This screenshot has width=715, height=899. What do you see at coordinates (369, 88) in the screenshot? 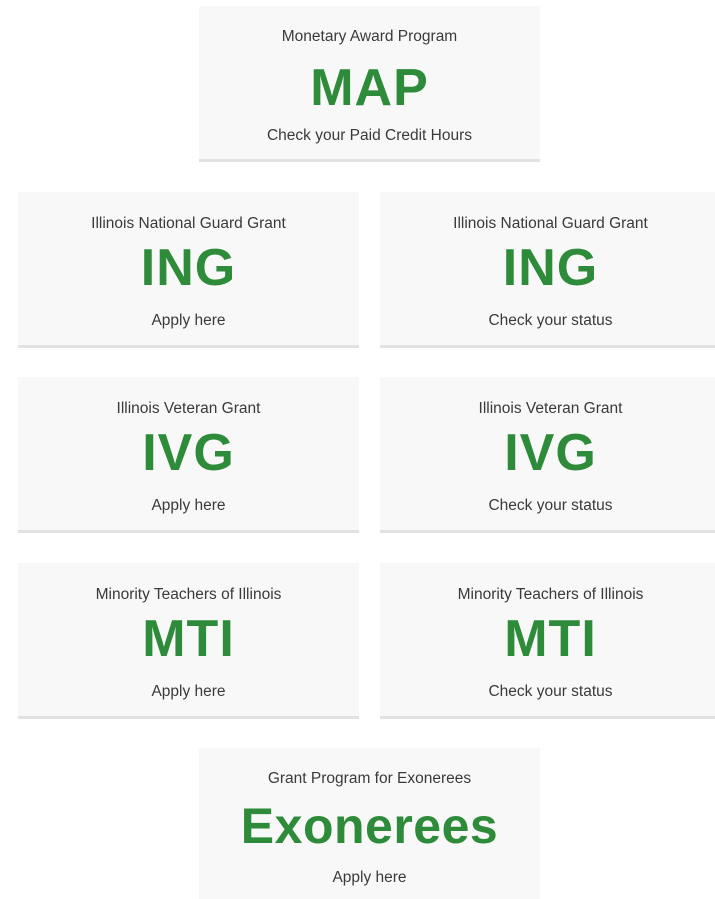
I see `program-acronym: MAP` at bounding box center [369, 88].